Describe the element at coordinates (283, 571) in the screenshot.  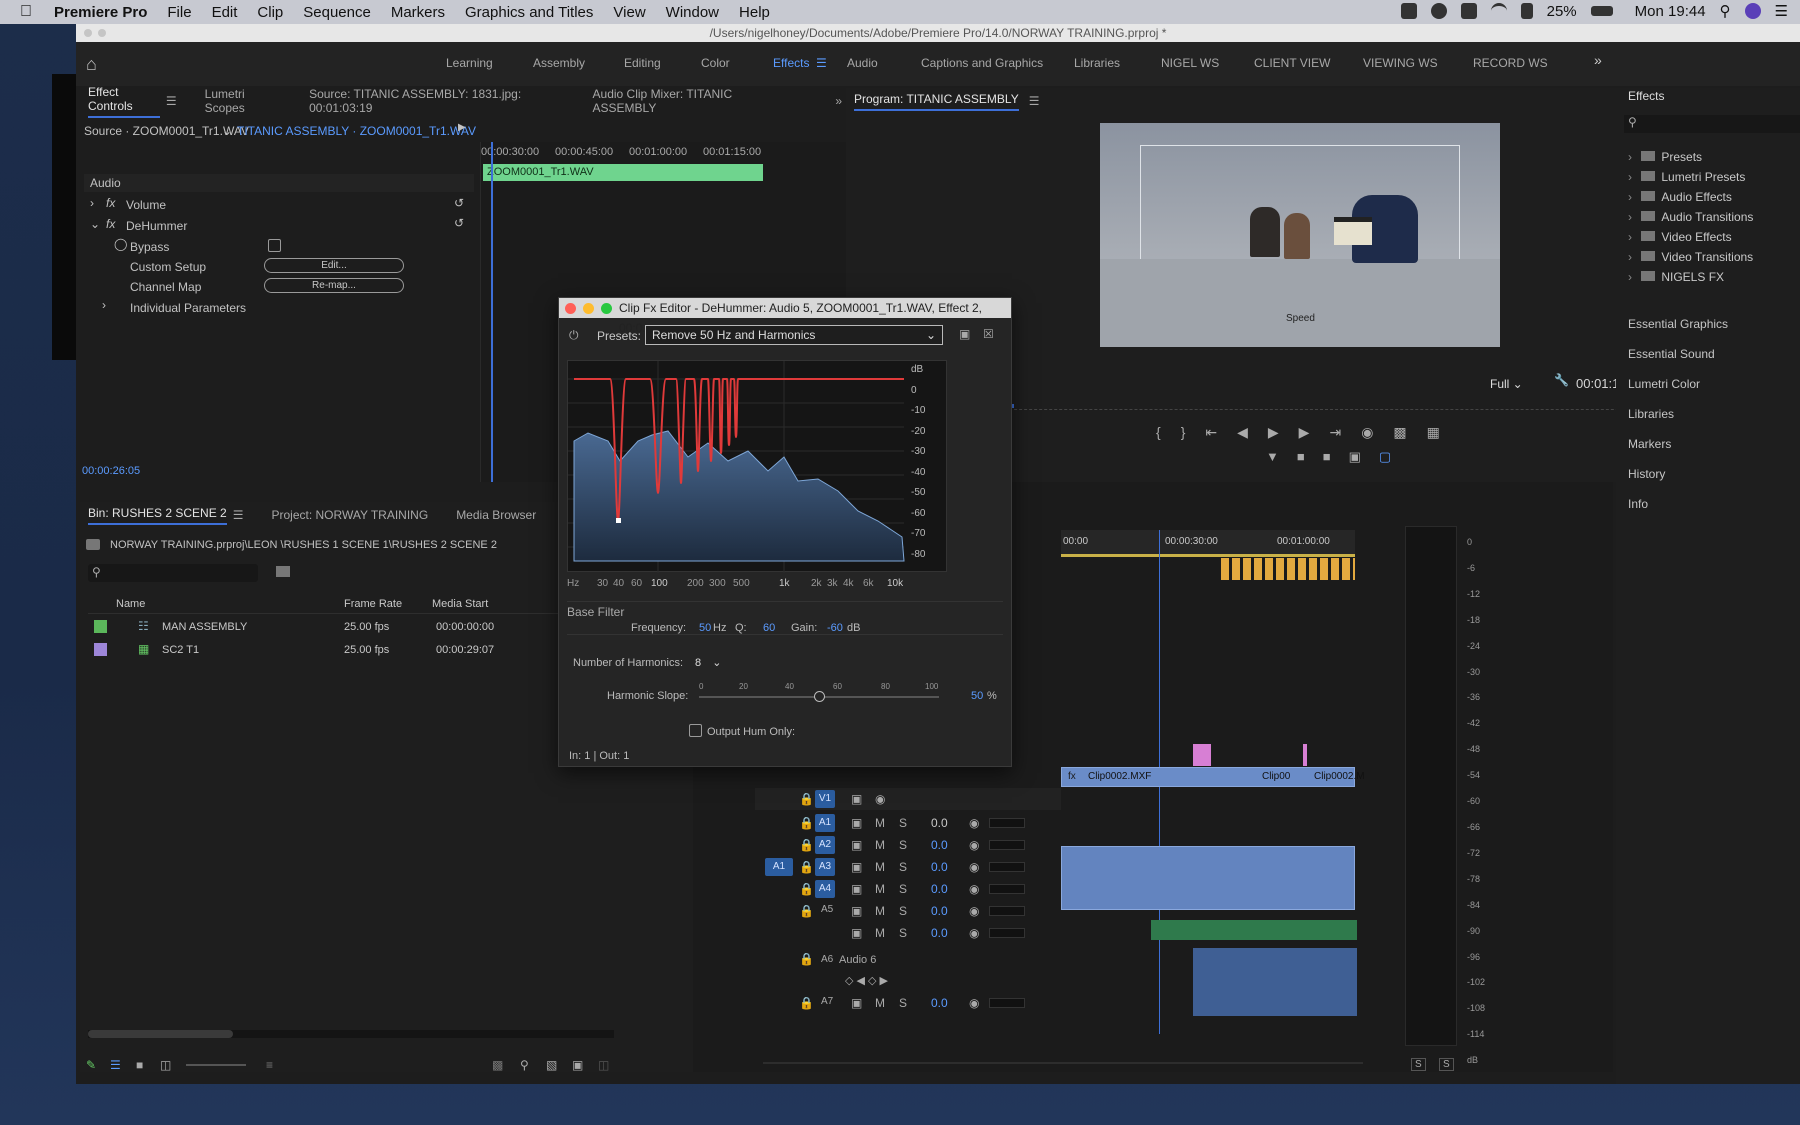
I see `new-bin-icon` at that location.